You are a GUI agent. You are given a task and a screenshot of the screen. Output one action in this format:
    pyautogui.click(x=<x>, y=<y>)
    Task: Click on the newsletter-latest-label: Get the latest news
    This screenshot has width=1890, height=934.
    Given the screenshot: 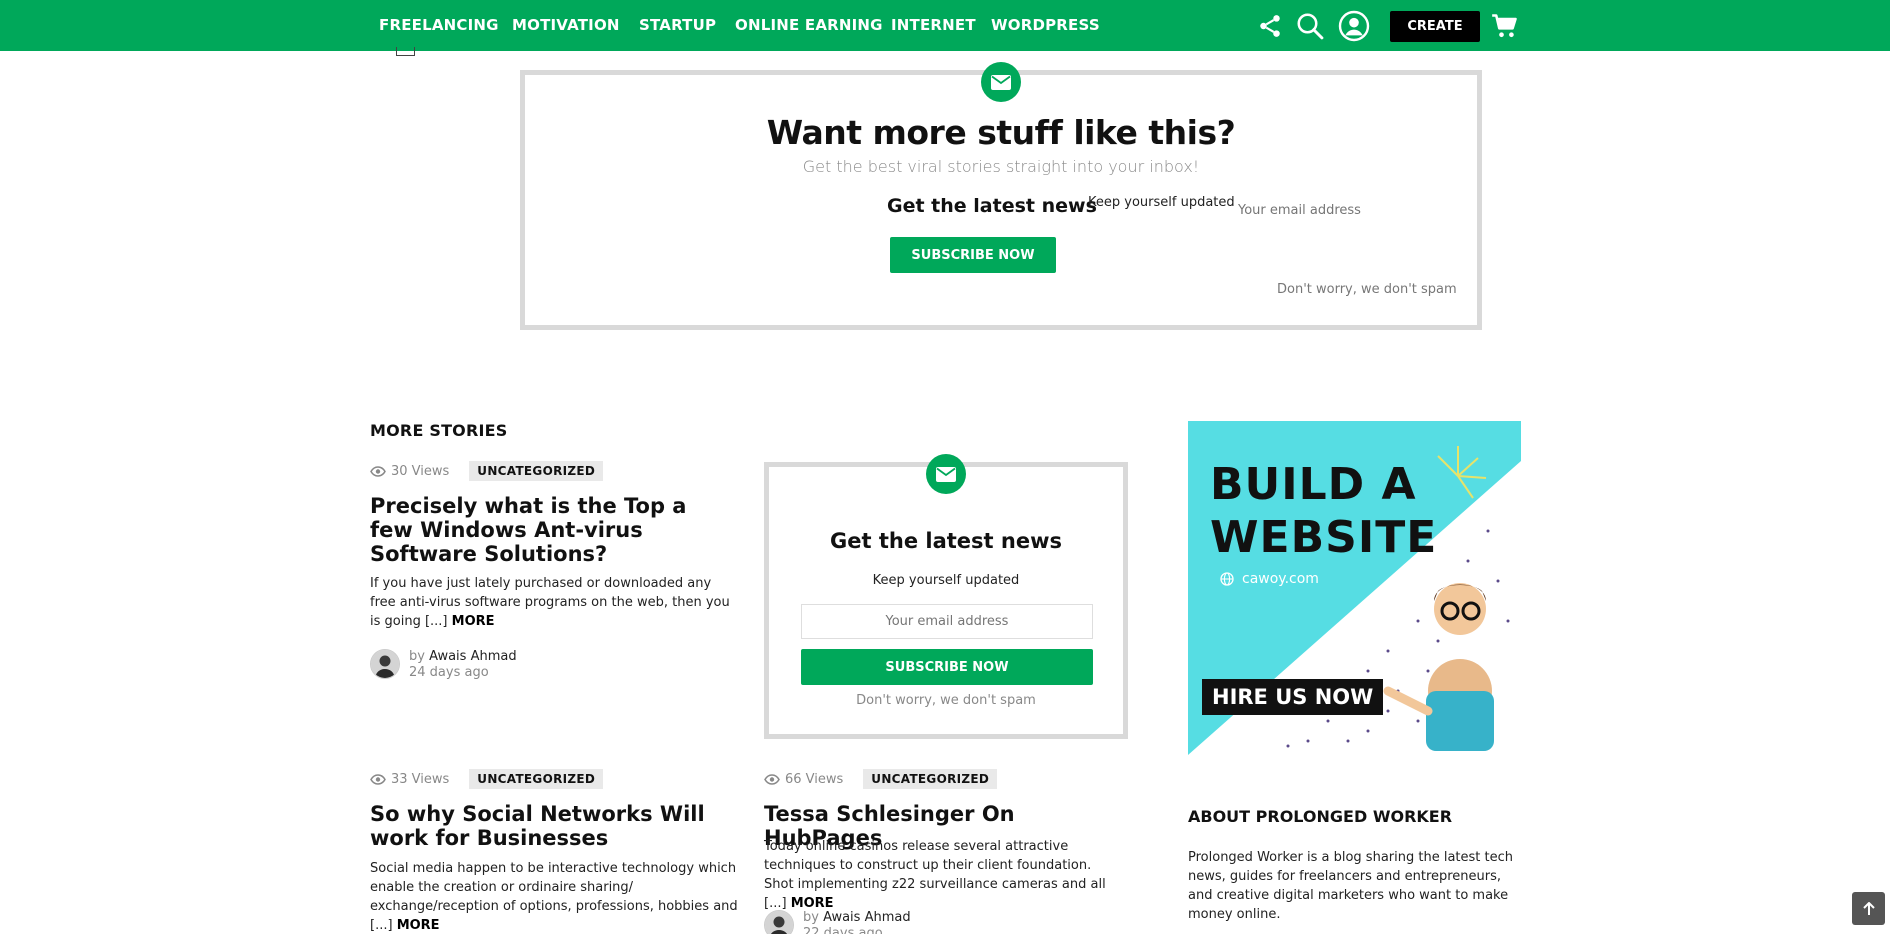 What is the action you would take?
    pyautogui.click(x=992, y=206)
    